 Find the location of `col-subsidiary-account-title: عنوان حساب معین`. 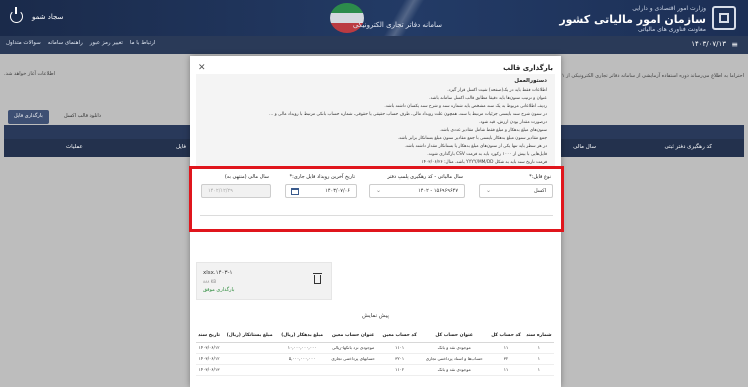

col-subsidiary-account-title: عنوان حساب معین is located at coordinates (353, 336).